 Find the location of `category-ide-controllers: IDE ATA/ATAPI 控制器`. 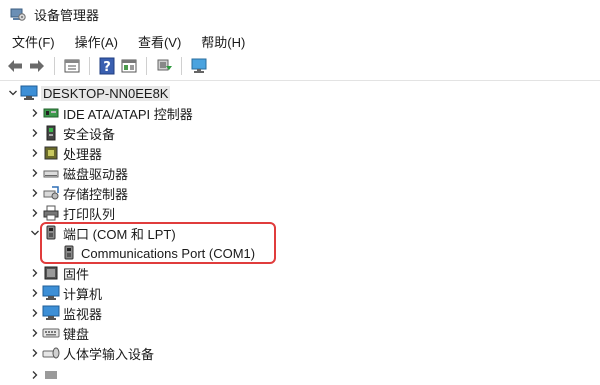

category-ide-controllers: IDE ATA/ATAPI 控制器 is located at coordinates (110, 113).